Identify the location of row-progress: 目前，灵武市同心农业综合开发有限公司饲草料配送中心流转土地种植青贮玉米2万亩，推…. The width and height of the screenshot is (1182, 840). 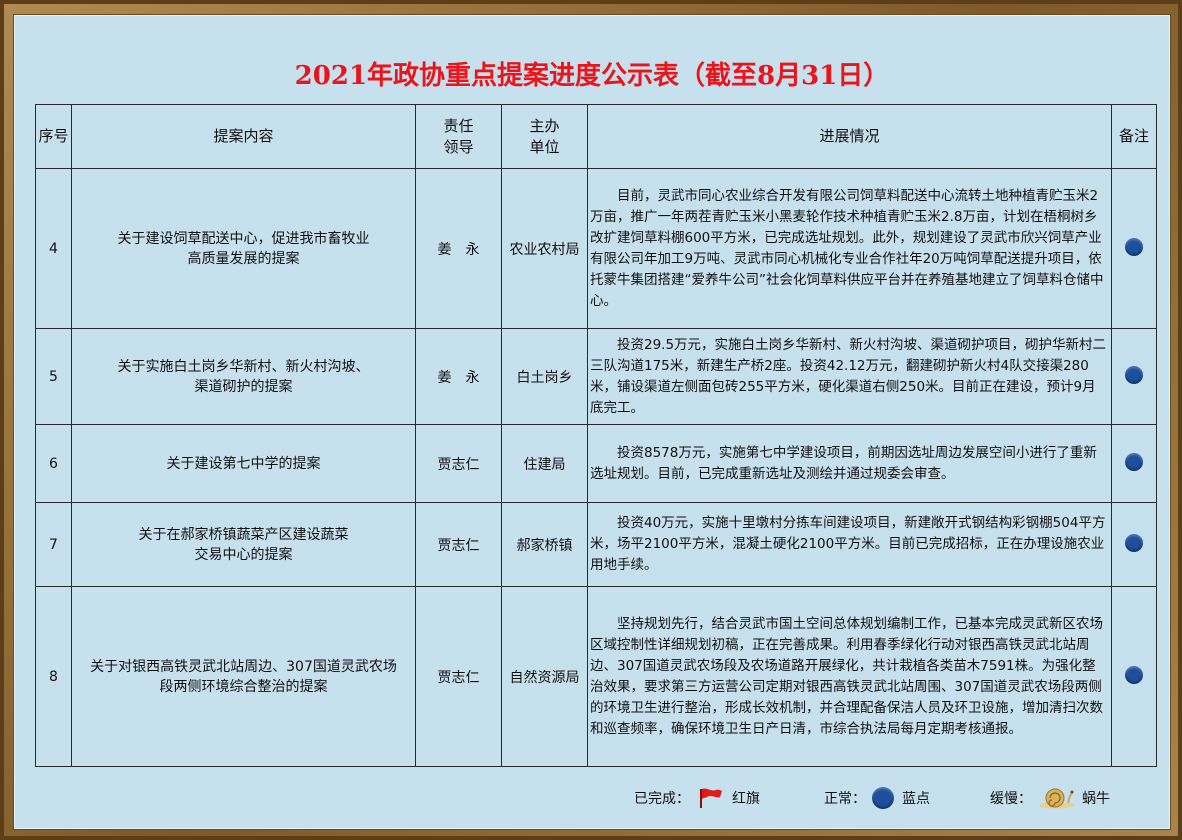
(849, 248).